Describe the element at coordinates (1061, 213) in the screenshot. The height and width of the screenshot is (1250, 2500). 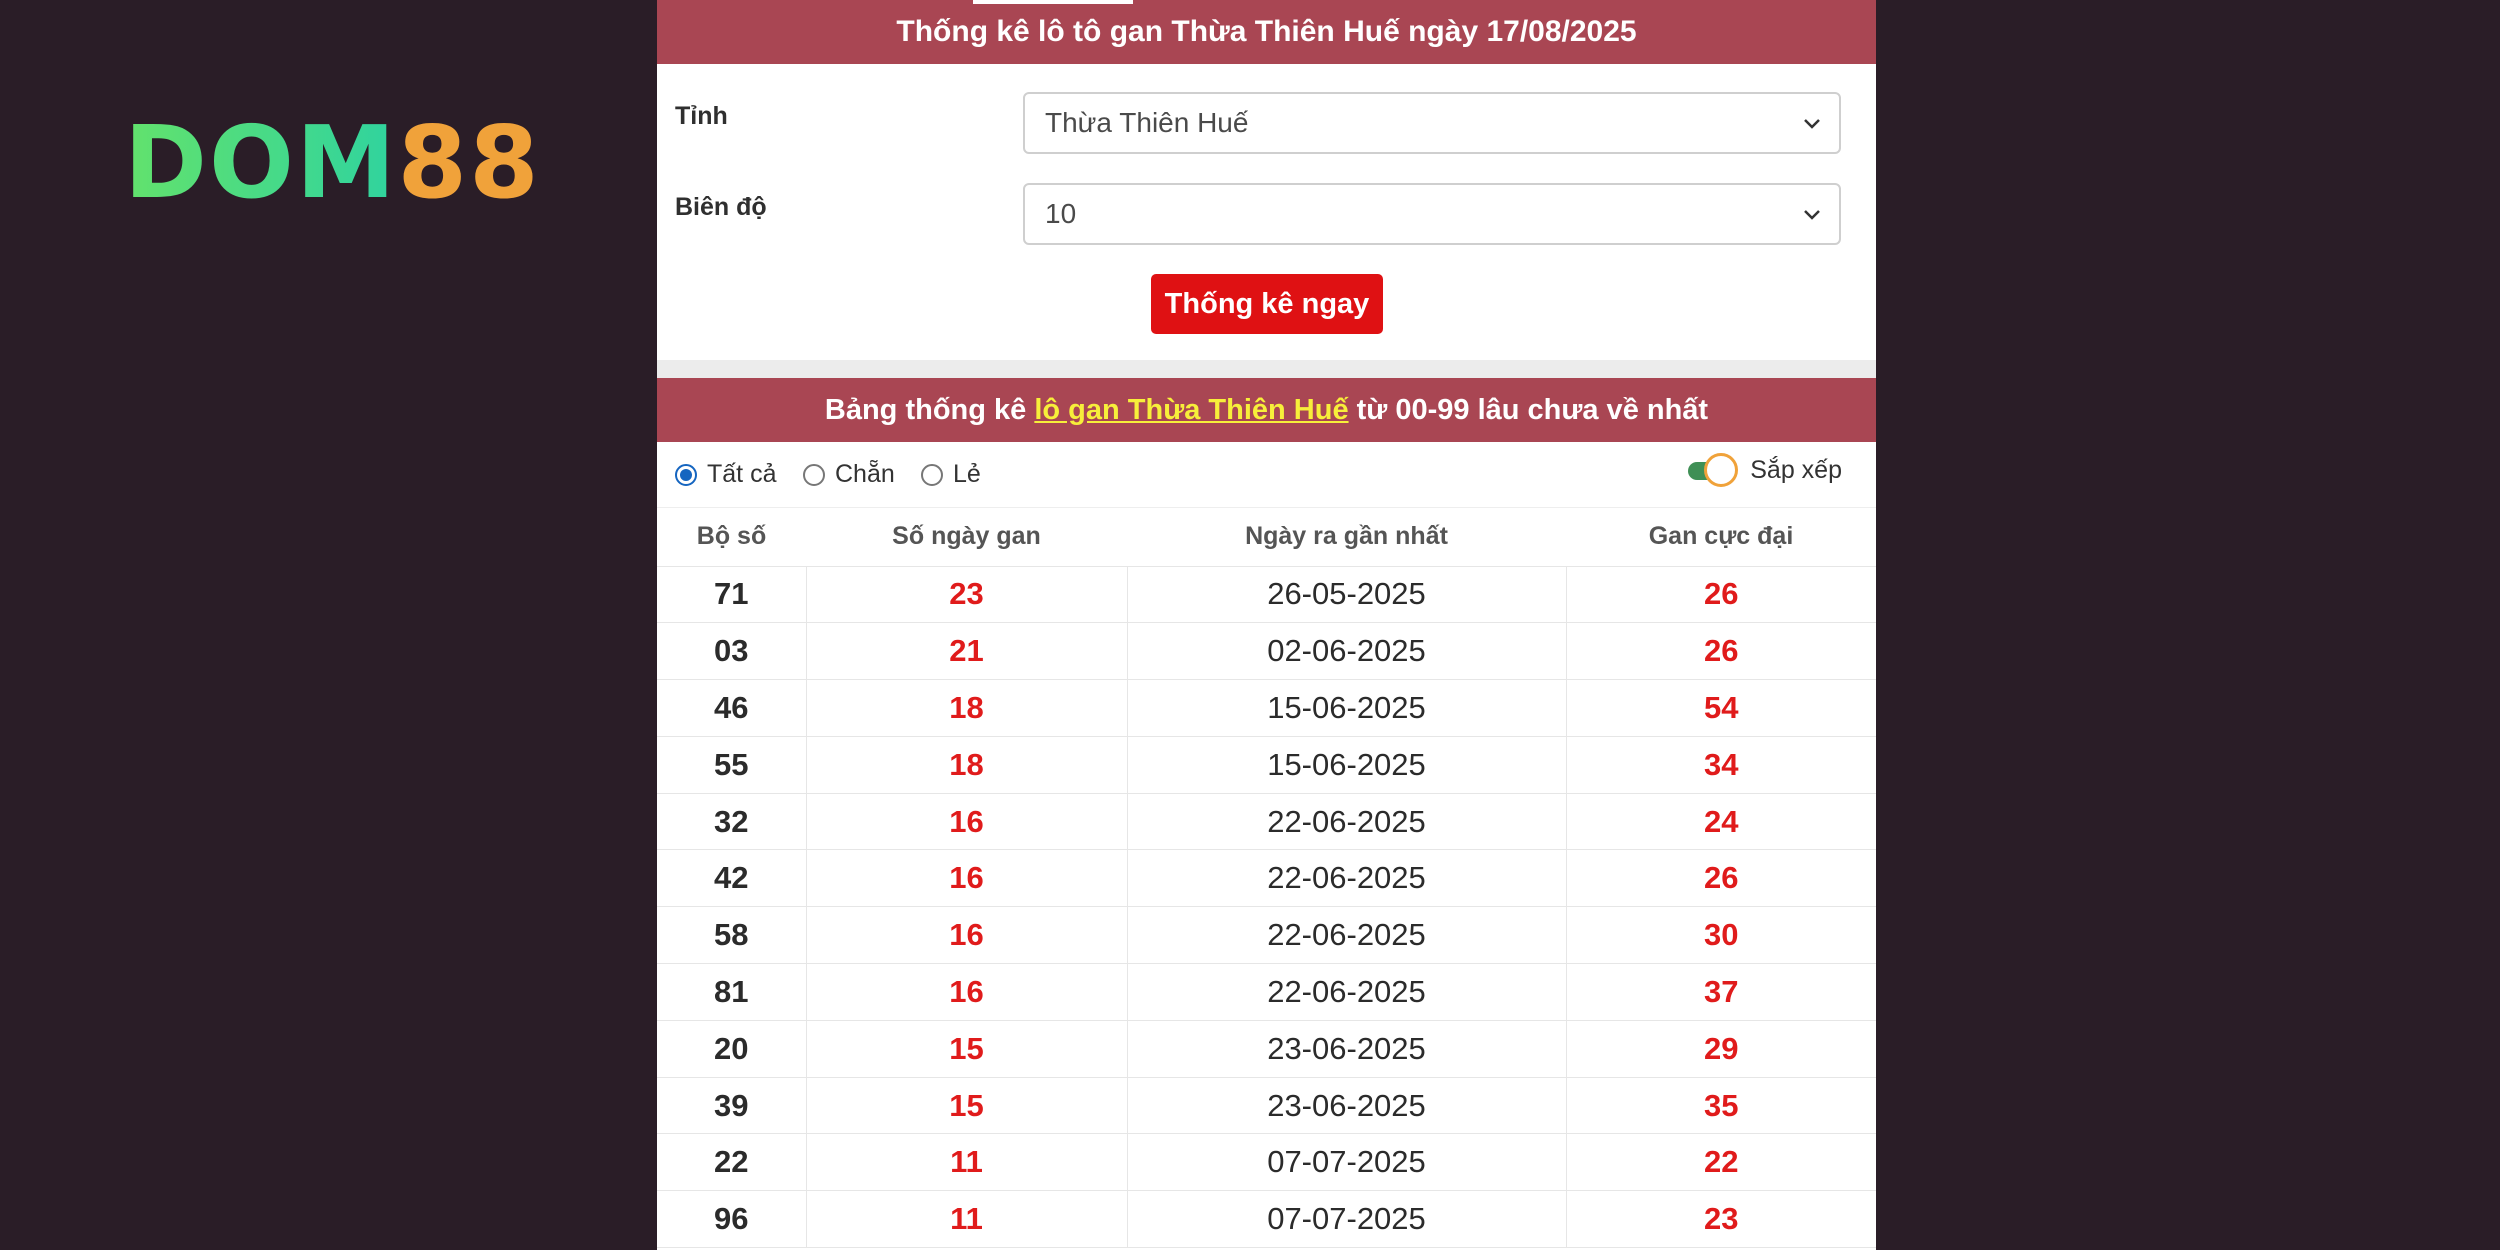
I see `range-select-value: 10` at that location.